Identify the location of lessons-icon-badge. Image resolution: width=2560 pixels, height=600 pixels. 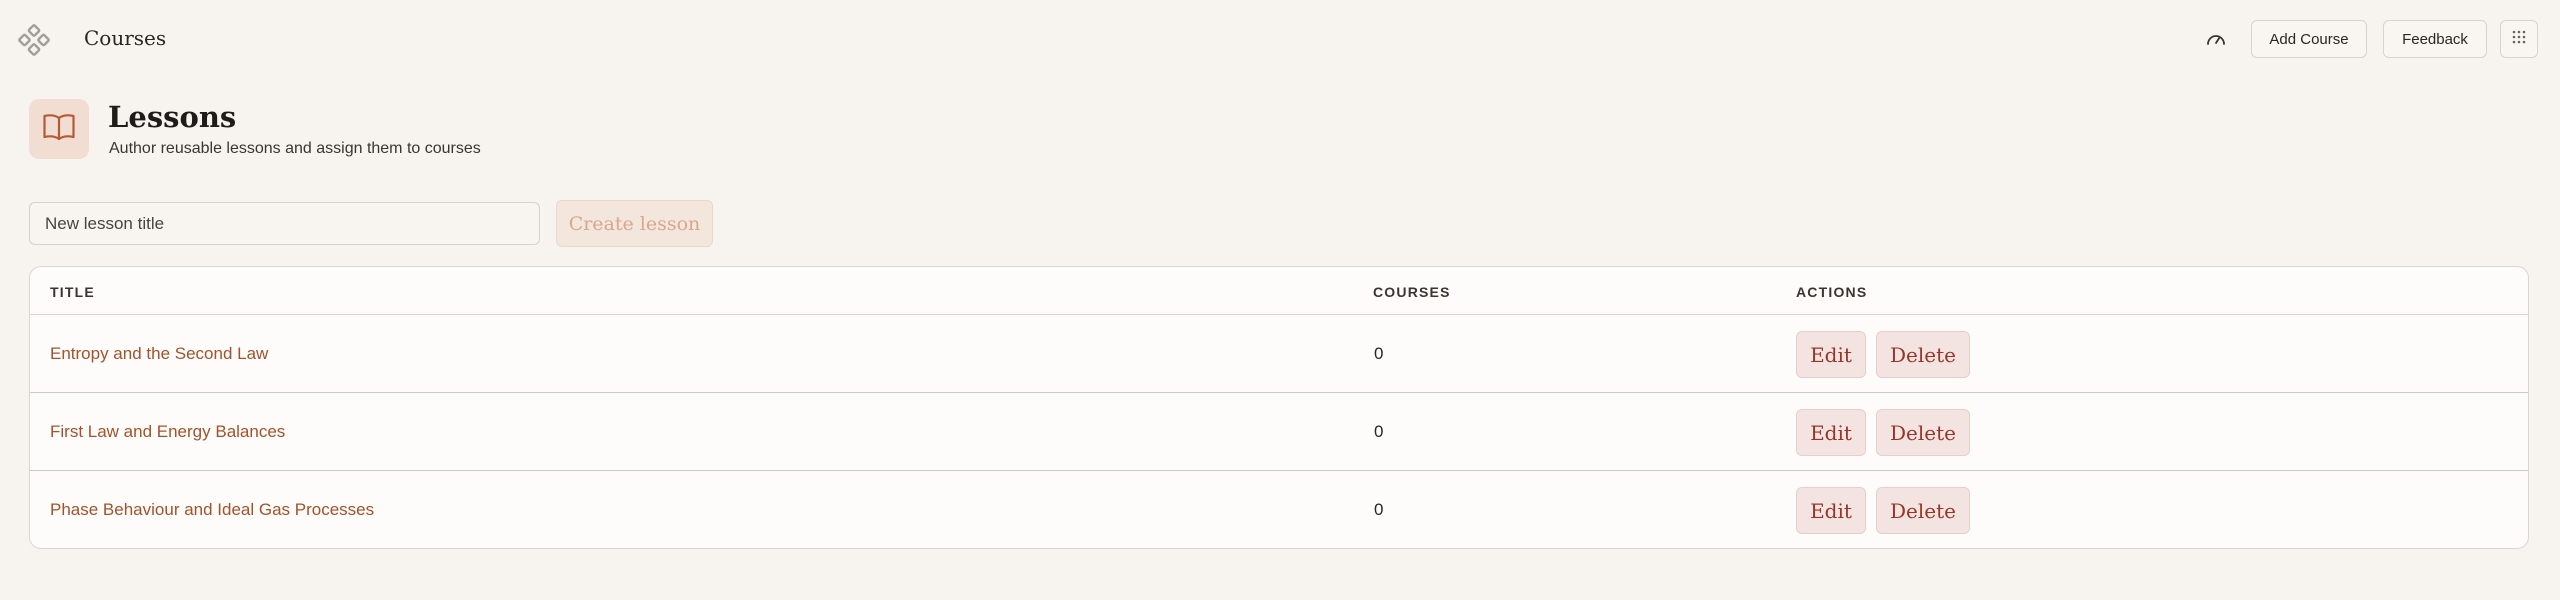
(59, 129).